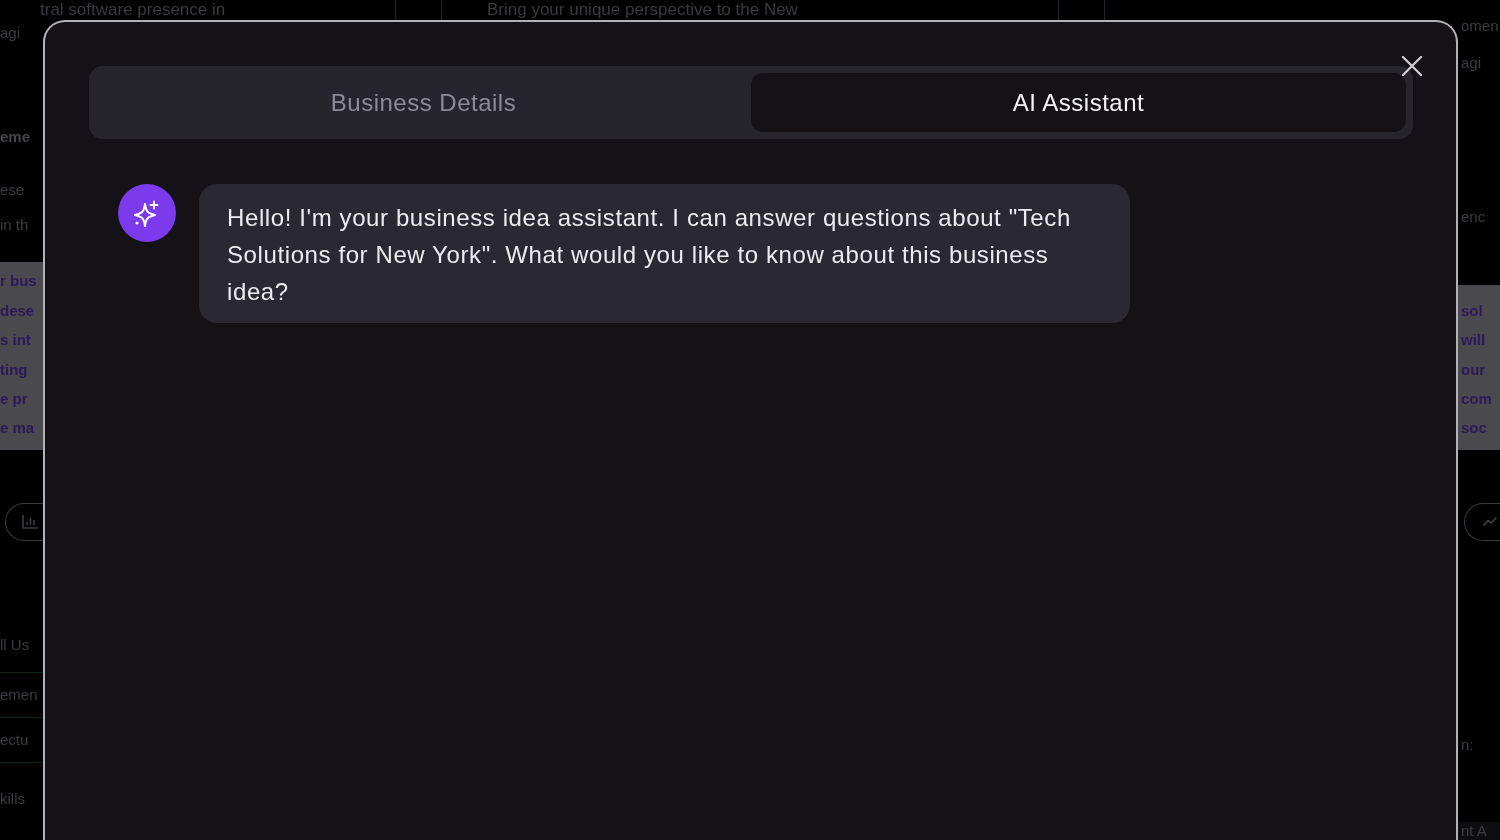 The width and height of the screenshot is (1500, 840). I want to click on bar-chart-icon, so click(30, 522).